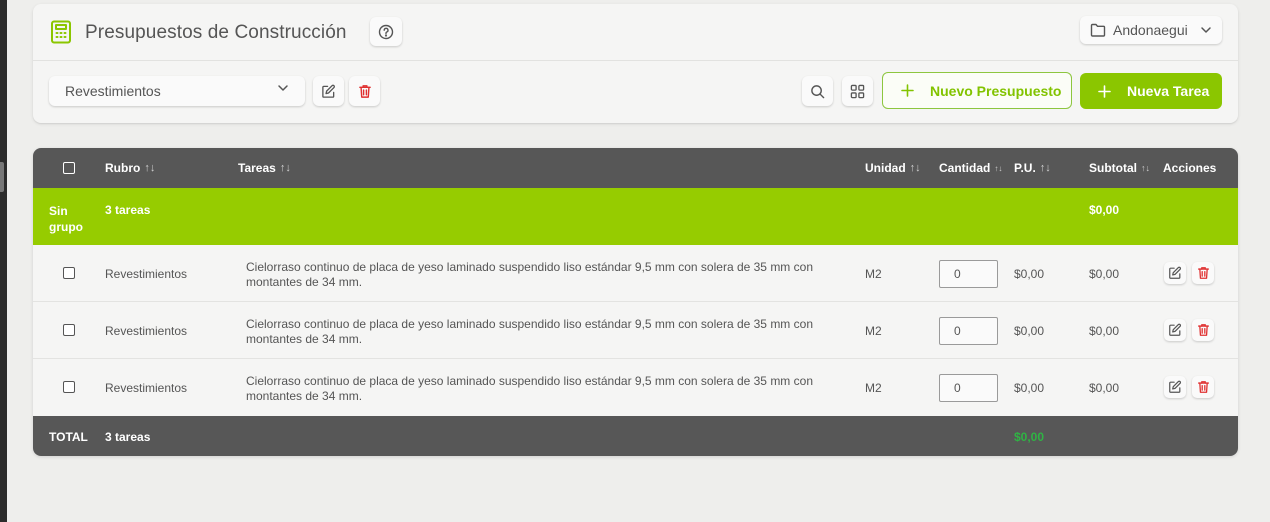 The height and width of the screenshot is (522, 1270). I want to click on page-title: Presupuestos de Construcción, so click(216, 32).